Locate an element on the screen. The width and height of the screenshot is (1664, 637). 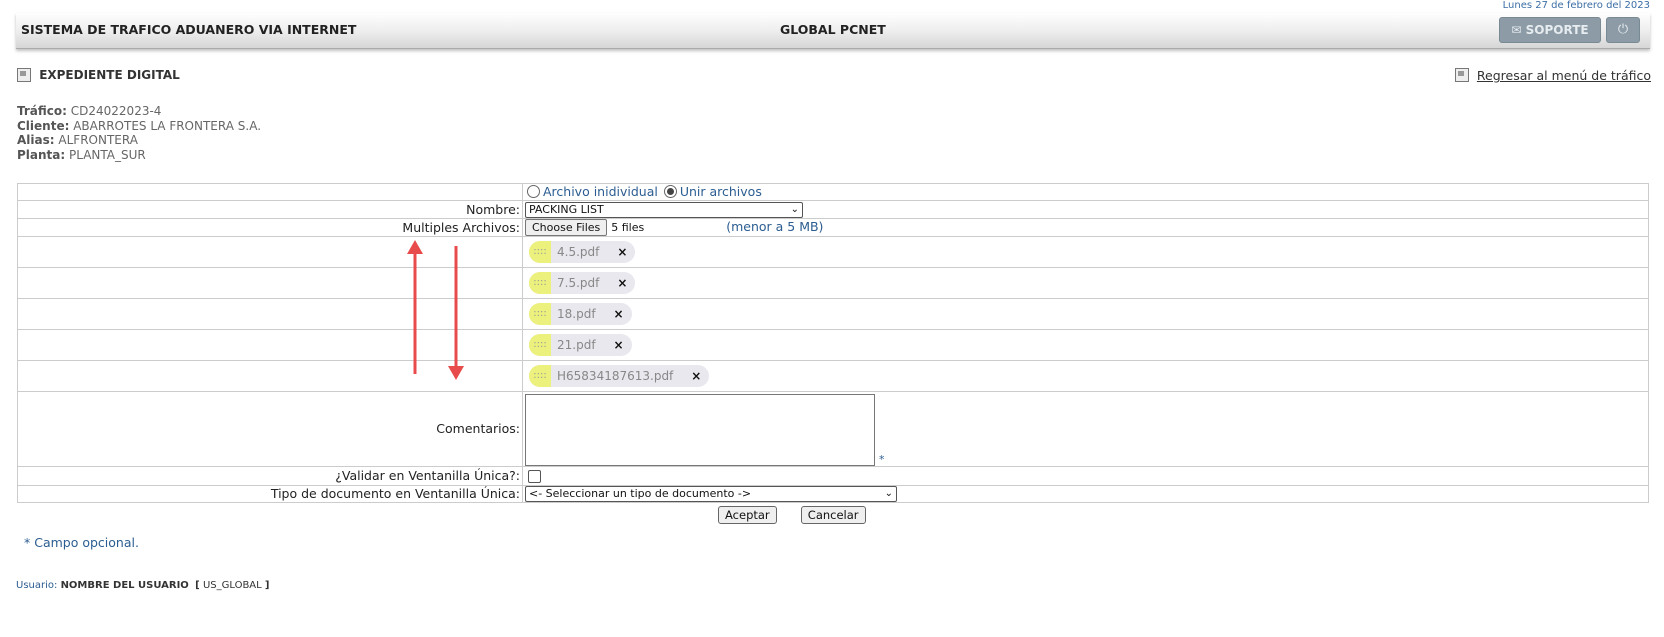
file-chip: :::: 7.5.pdf × is located at coordinates (582, 282).